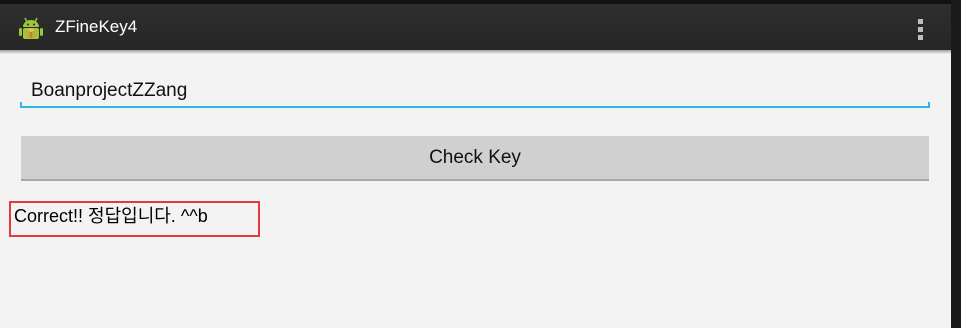 The image size is (961, 328). What do you see at coordinates (956, 164) in the screenshot?
I see `screen-edge` at bounding box center [956, 164].